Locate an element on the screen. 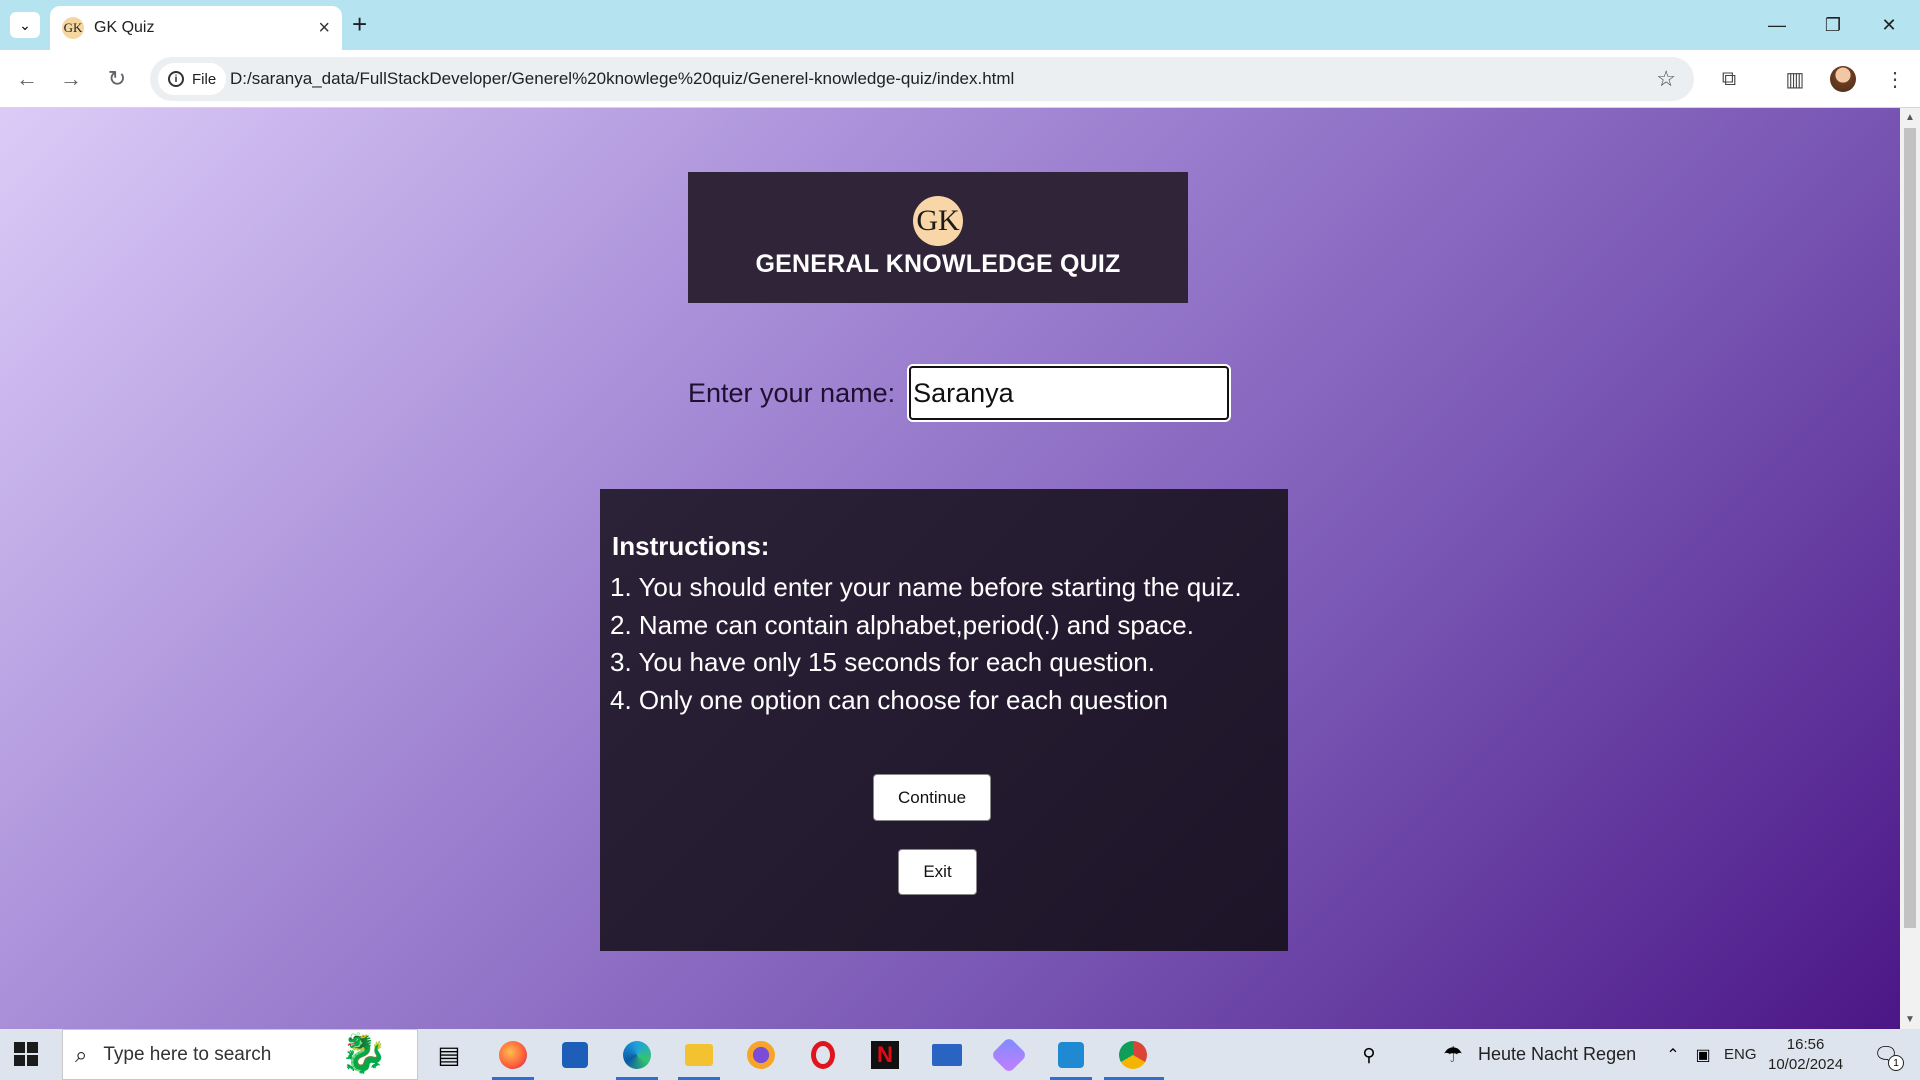 This screenshot has height=1080, width=1920. gk-logo: GK is located at coordinates (938, 221).